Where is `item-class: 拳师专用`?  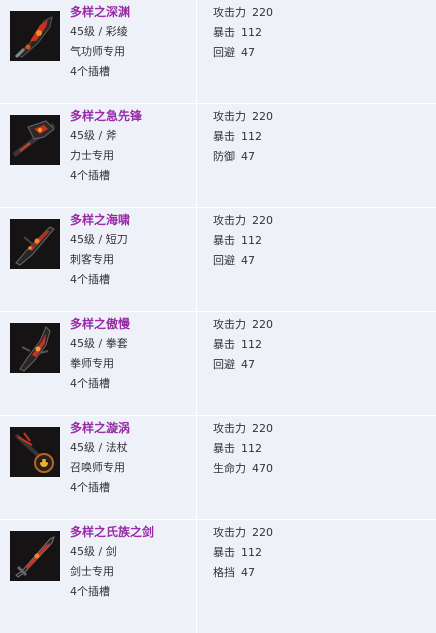 item-class: 拳师专用 is located at coordinates (92, 363).